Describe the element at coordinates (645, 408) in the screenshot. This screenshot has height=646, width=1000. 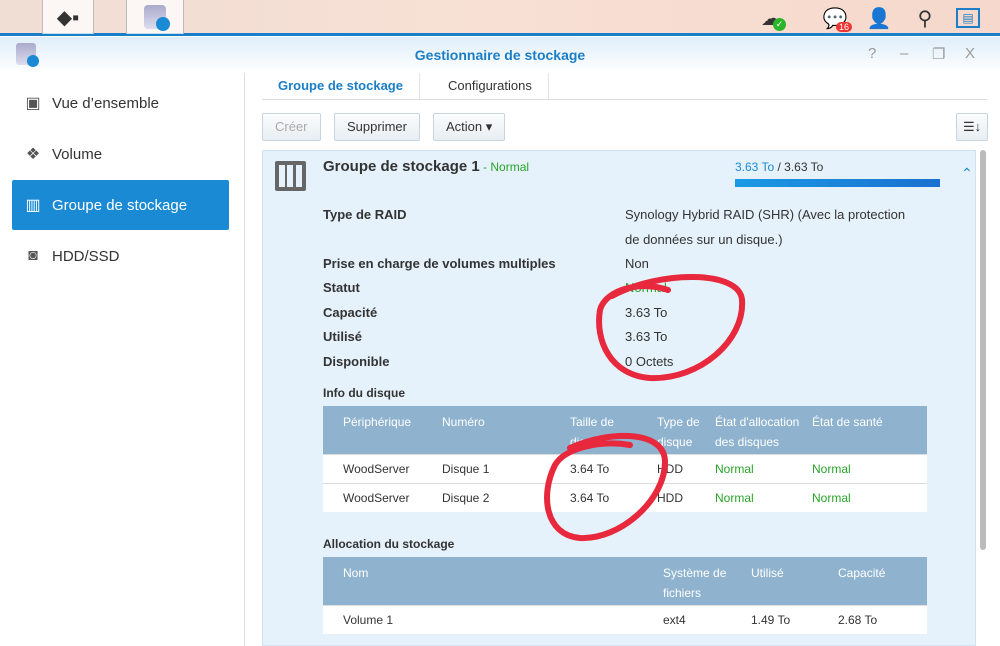
I see `red-annotation-circles` at that location.